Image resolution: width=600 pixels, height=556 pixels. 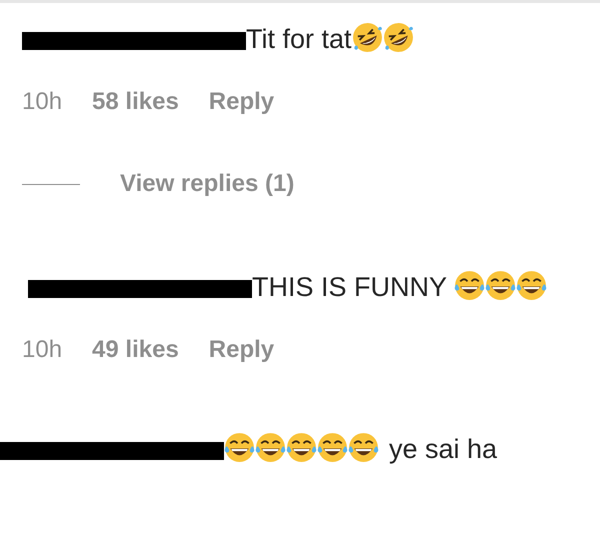 I want to click on view-replies-link: View replies (1), so click(x=207, y=184).